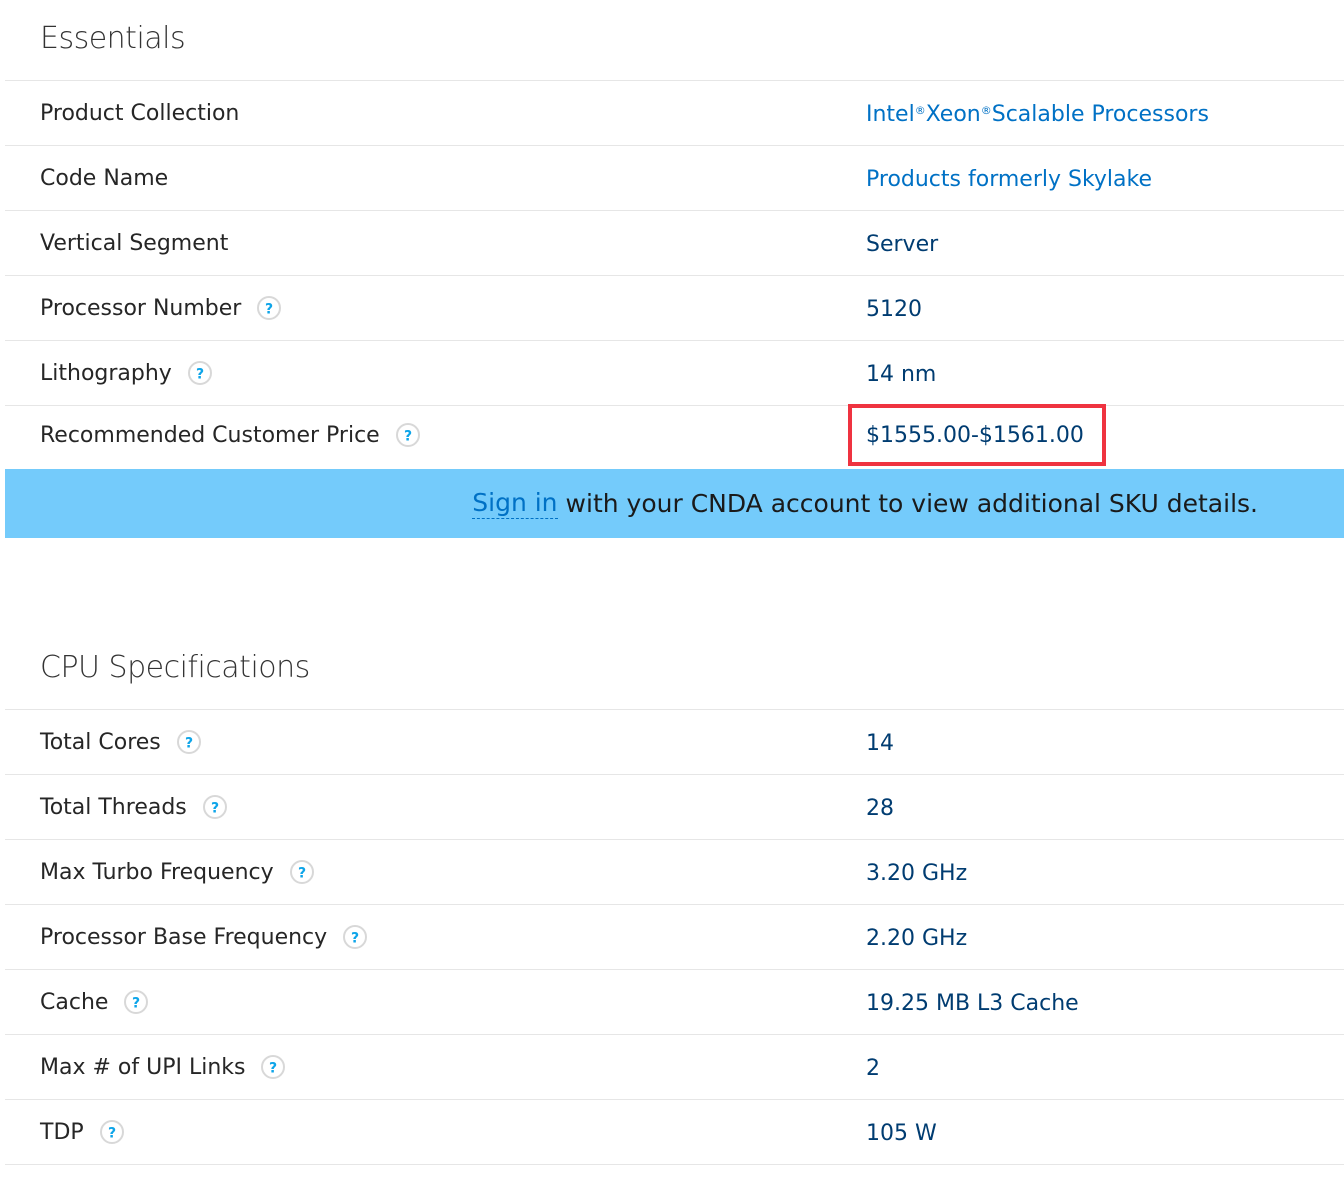 Image resolution: width=1344 pixels, height=1192 pixels. I want to click on spec-value: 14, so click(880, 743).